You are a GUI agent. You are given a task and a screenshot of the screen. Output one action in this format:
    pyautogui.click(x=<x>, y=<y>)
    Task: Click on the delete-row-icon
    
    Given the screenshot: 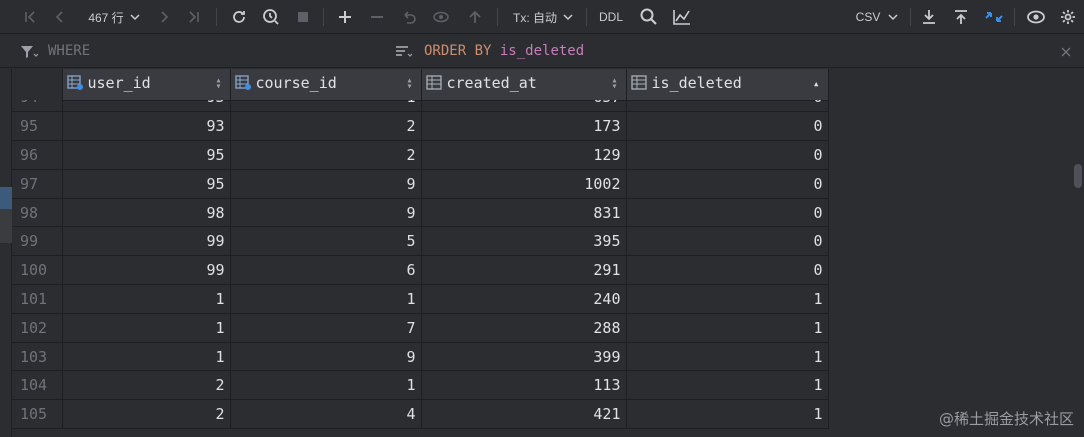 What is the action you would take?
    pyautogui.click(x=377, y=17)
    